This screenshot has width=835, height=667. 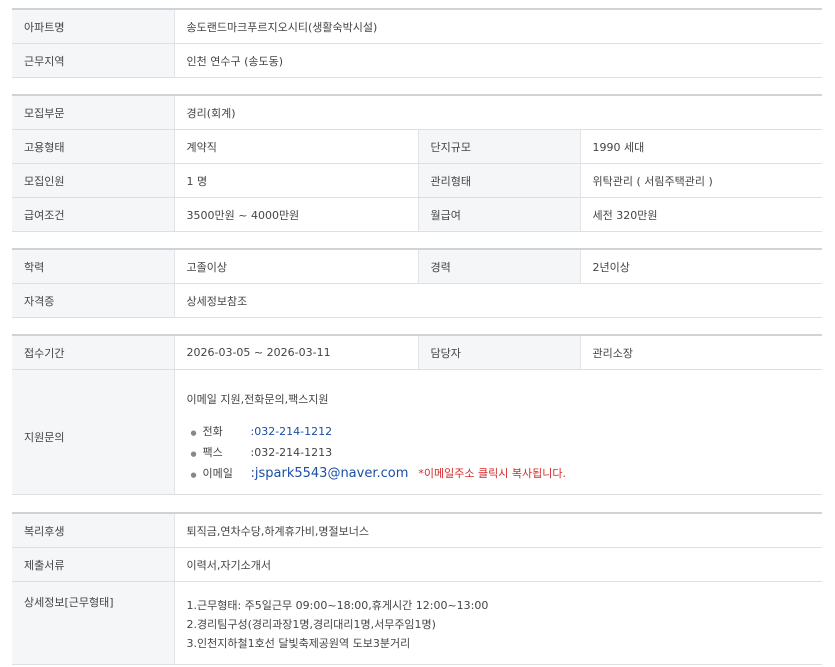 What do you see at coordinates (93, 146) in the screenshot?
I see `employment-type-label: 고용형태` at bounding box center [93, 146].